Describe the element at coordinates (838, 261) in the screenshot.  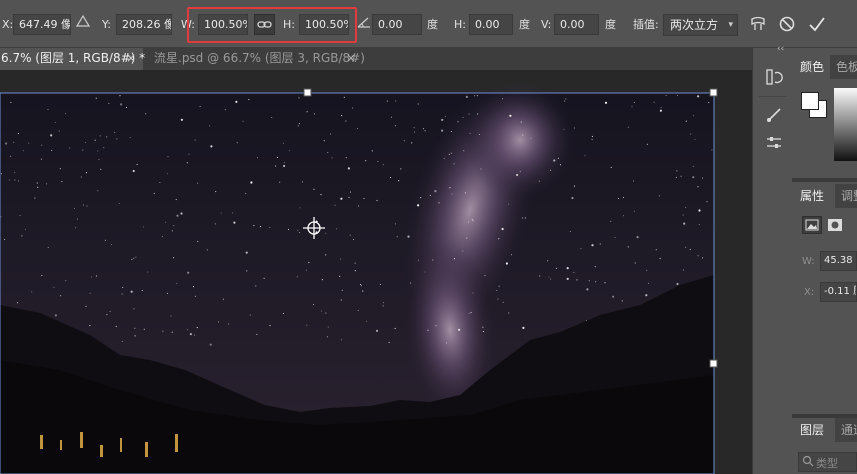
I see `props-width-input: 45.38 厘米` at that location.